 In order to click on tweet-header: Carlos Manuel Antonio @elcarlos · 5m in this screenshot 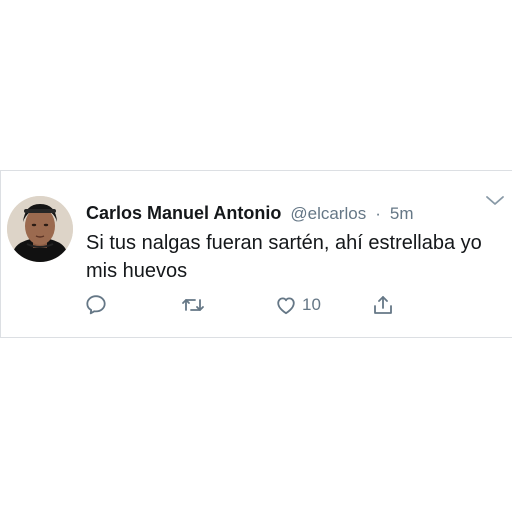, I will do `click(250, 213)`.